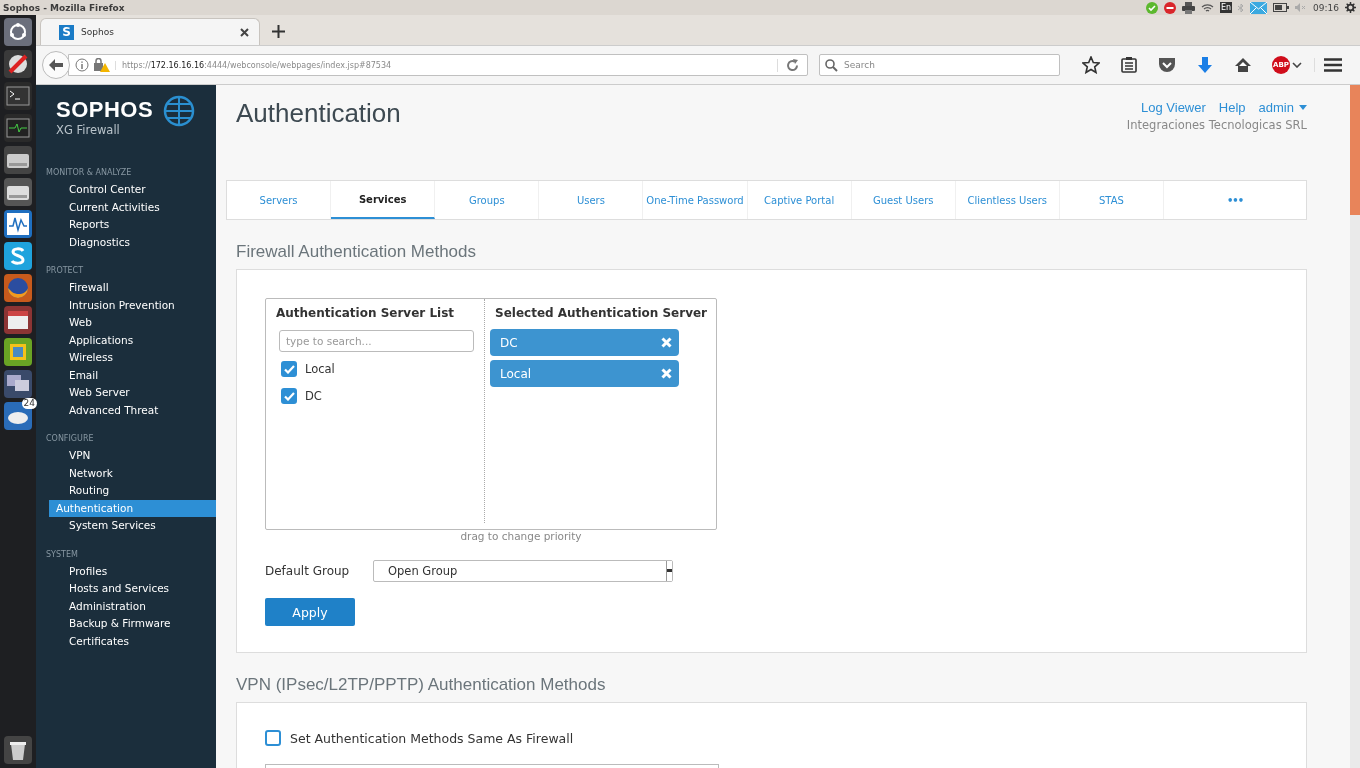 This screenshot has height=768, width=1360. What do you see at coordinates (132, 491) in the screenshot?
I see `nav-item: Routing` at bounding box center [132, 491].